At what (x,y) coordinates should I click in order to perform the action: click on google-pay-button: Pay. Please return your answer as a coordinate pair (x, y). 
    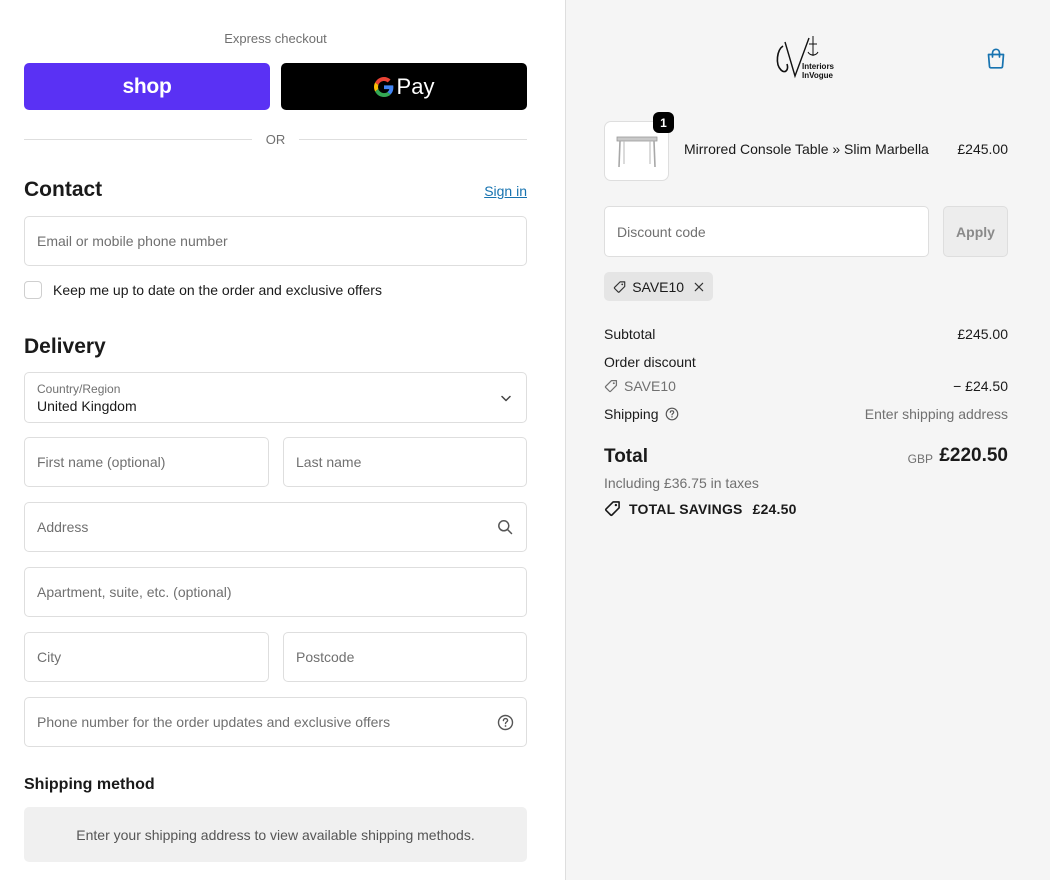
    Looking at the image, I should click on (404, 86).